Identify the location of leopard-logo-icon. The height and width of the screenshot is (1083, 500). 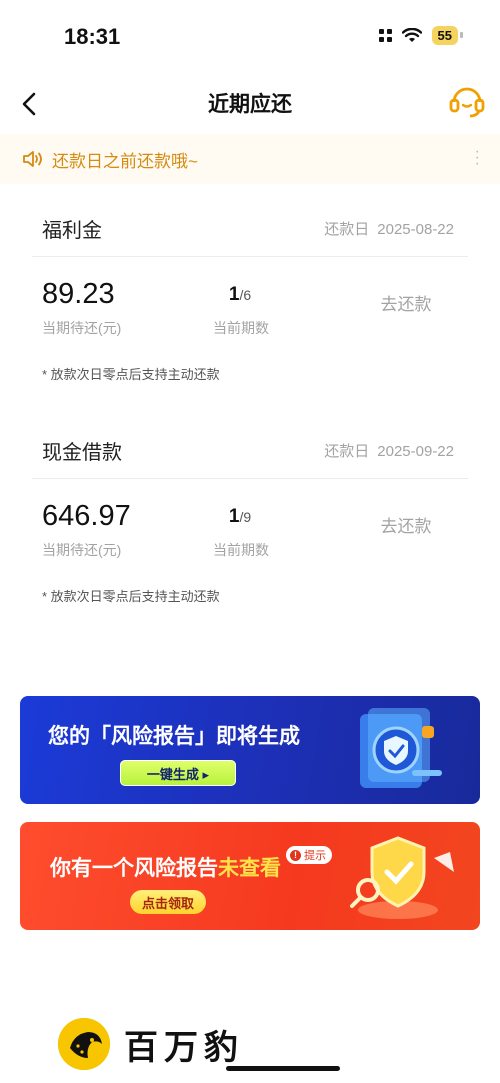
(84, 1044).